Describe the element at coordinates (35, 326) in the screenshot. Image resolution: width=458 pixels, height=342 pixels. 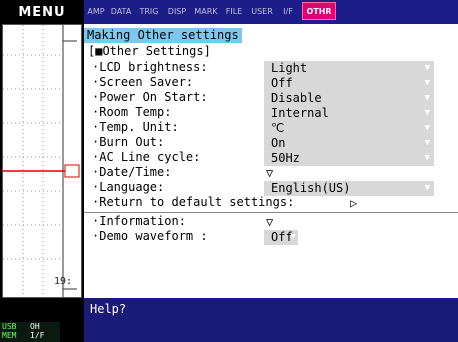
I see `io-status: OH` at that location.